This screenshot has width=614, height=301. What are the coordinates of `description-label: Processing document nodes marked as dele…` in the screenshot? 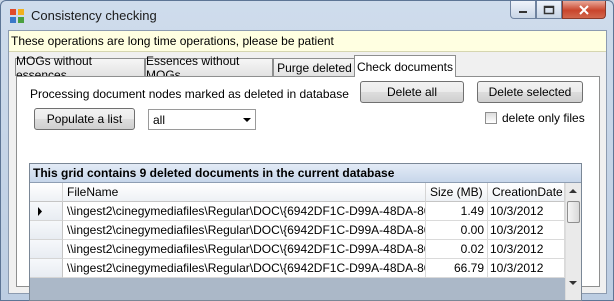 It's located at (189, 94).